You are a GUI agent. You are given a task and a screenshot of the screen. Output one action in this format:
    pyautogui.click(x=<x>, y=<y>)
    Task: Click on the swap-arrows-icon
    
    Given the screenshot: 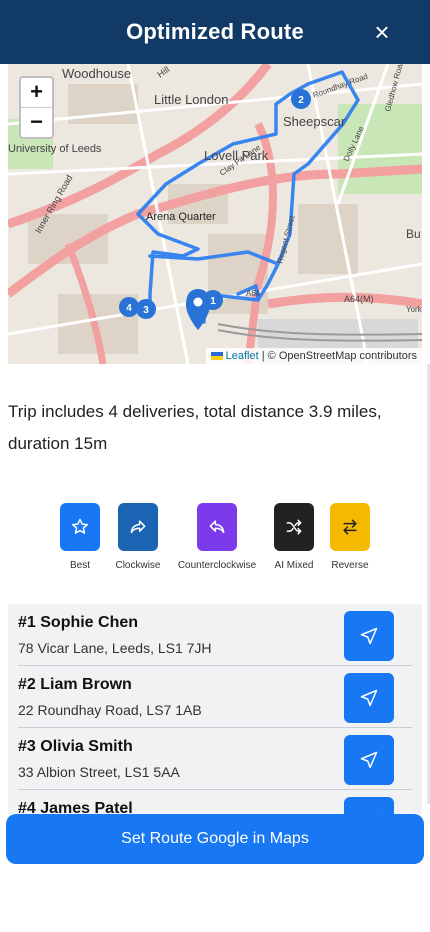 What is the action you would take?
    pyautogui.click(x=350, y=527)
    